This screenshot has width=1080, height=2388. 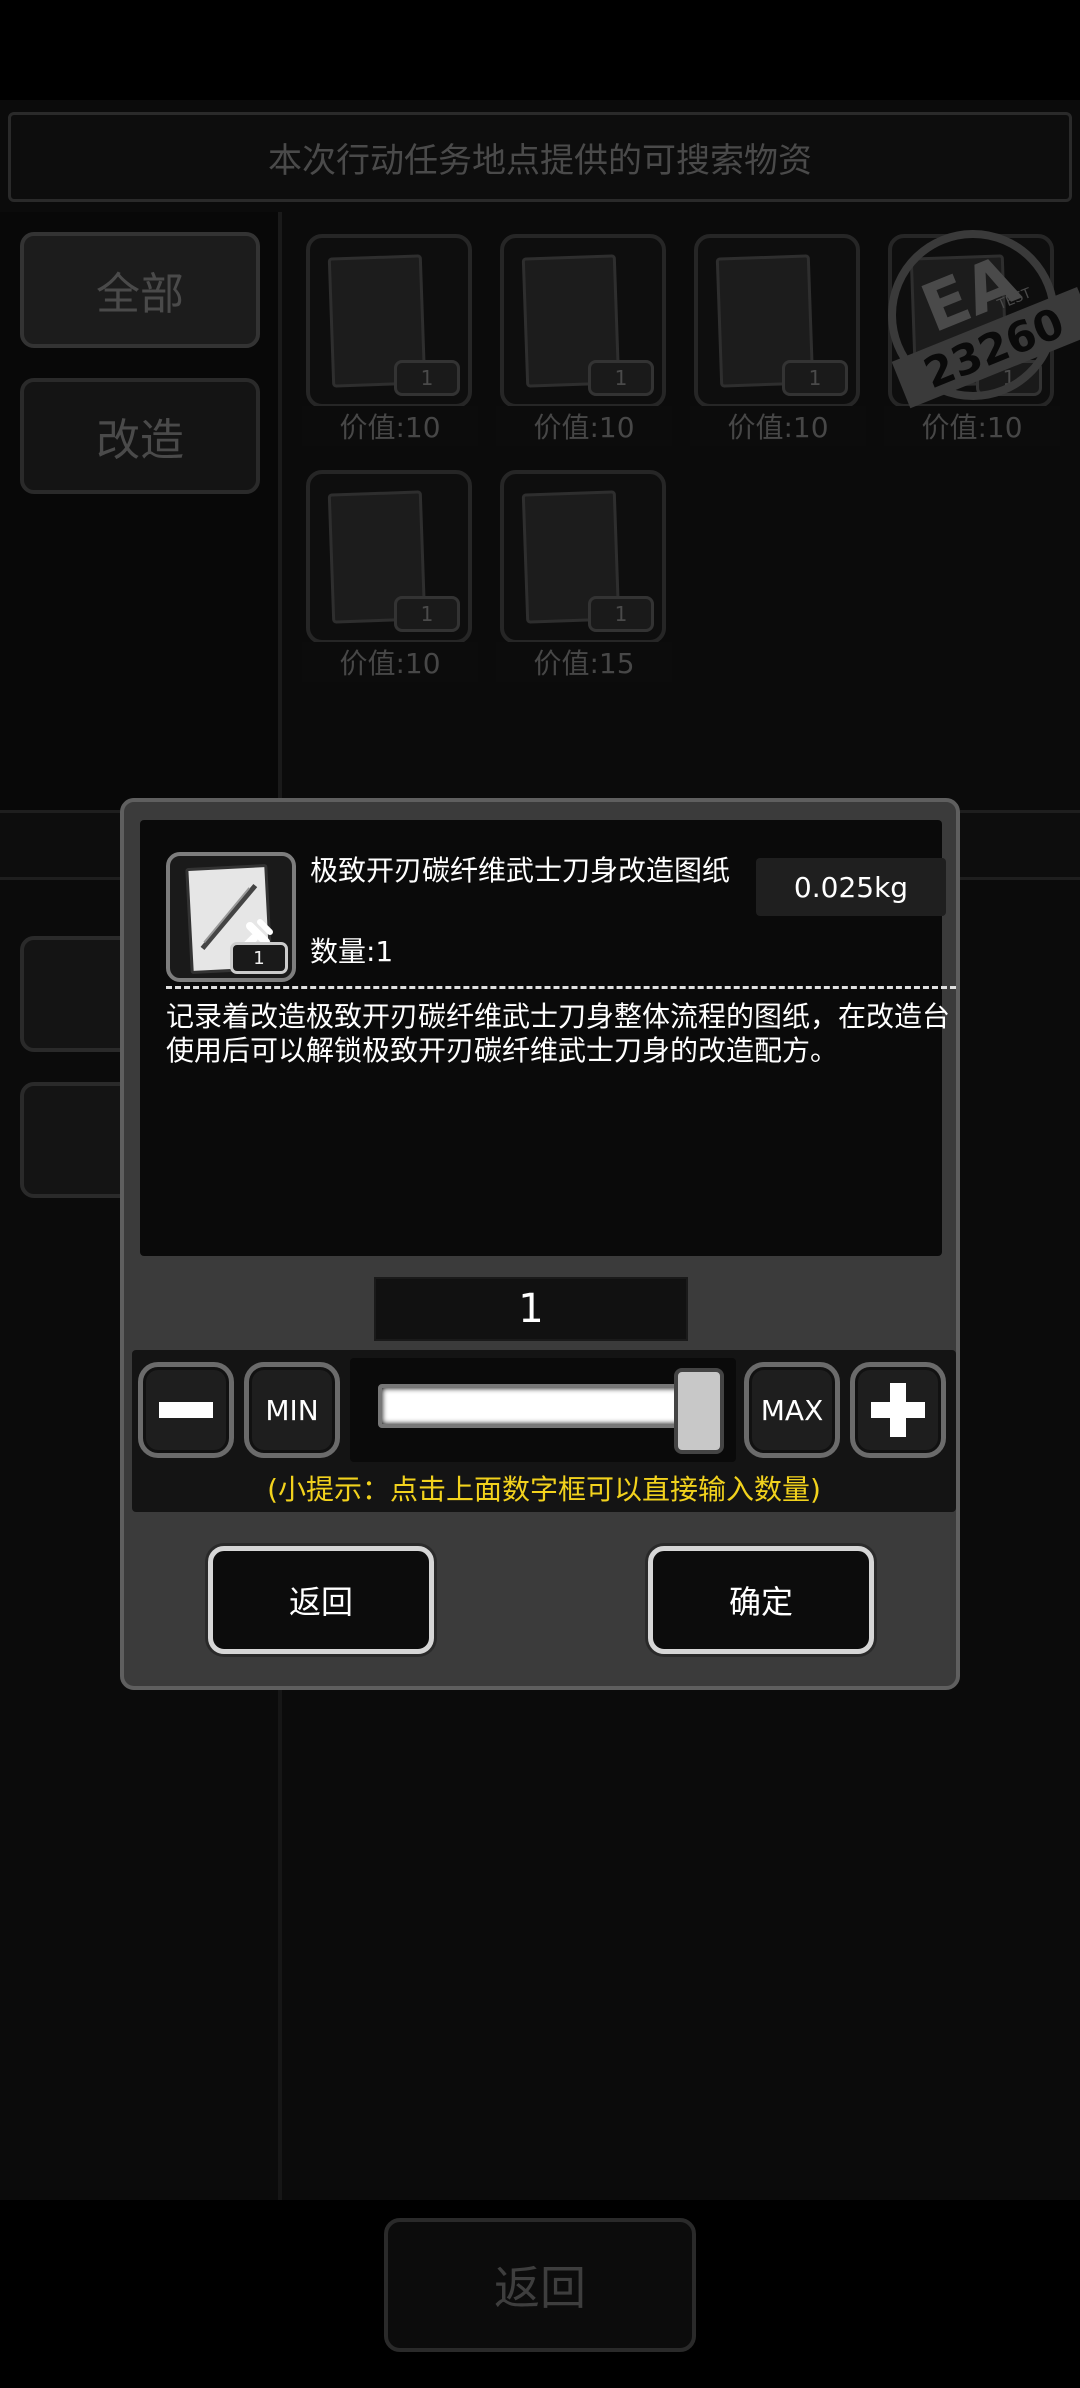 What do you see at coordinates (292, 1410) in the screenshot?
I see `min-button: MIN` at bounding box center [292, 1410].